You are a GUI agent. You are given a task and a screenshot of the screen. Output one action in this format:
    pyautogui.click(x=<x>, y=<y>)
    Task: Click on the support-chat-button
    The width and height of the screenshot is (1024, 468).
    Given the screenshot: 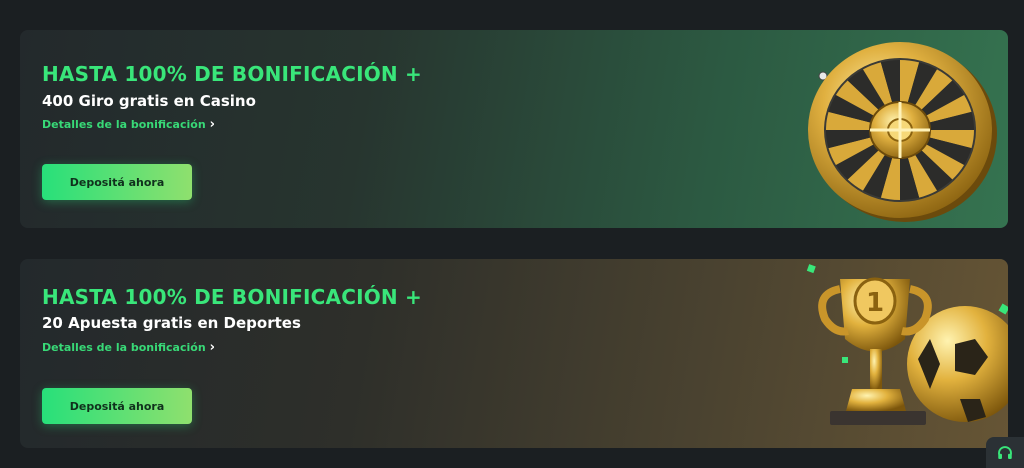 What is the action you would take?
    pyautogui.click(x=1005, y=452)
    